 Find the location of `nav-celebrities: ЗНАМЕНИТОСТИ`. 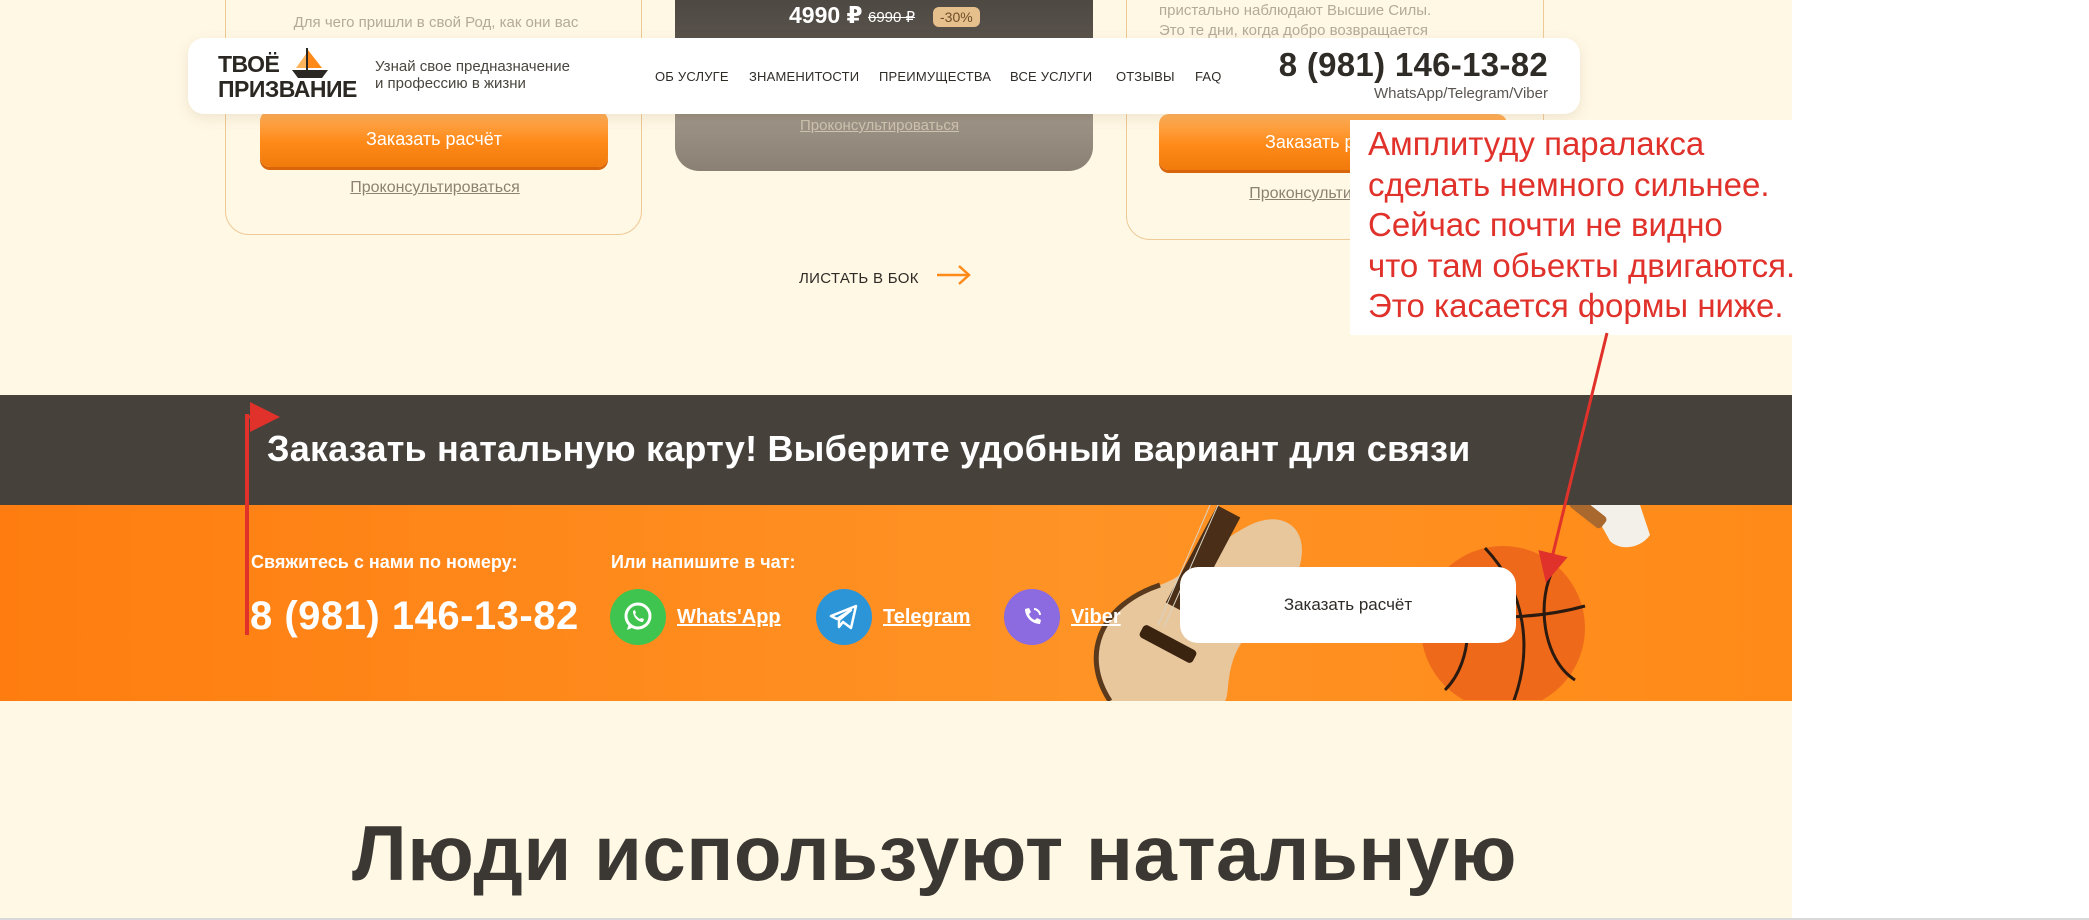

nav-celebrities: ЗНАМЕНИТОСТИ is located at coordinates (804, 76).